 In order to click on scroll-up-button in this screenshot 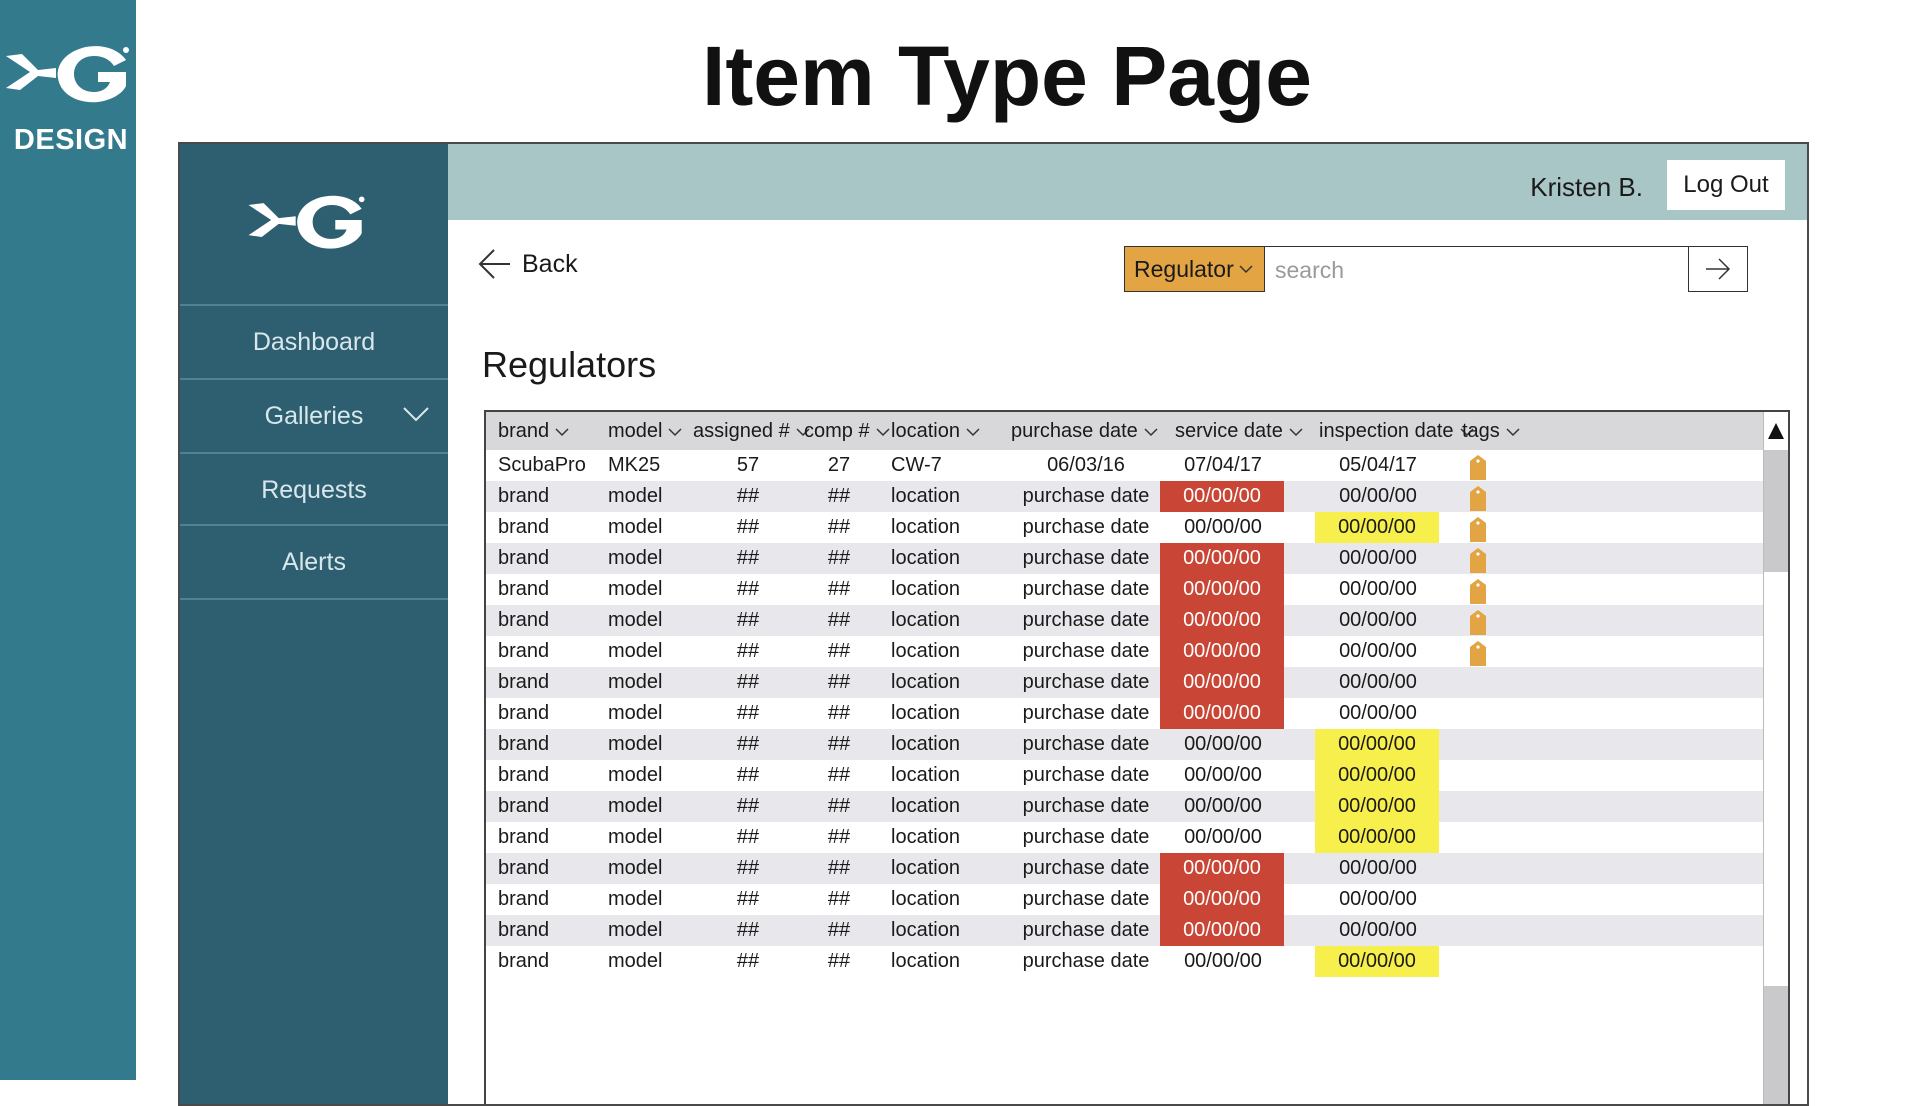, I will do `click(1776, 431)`.